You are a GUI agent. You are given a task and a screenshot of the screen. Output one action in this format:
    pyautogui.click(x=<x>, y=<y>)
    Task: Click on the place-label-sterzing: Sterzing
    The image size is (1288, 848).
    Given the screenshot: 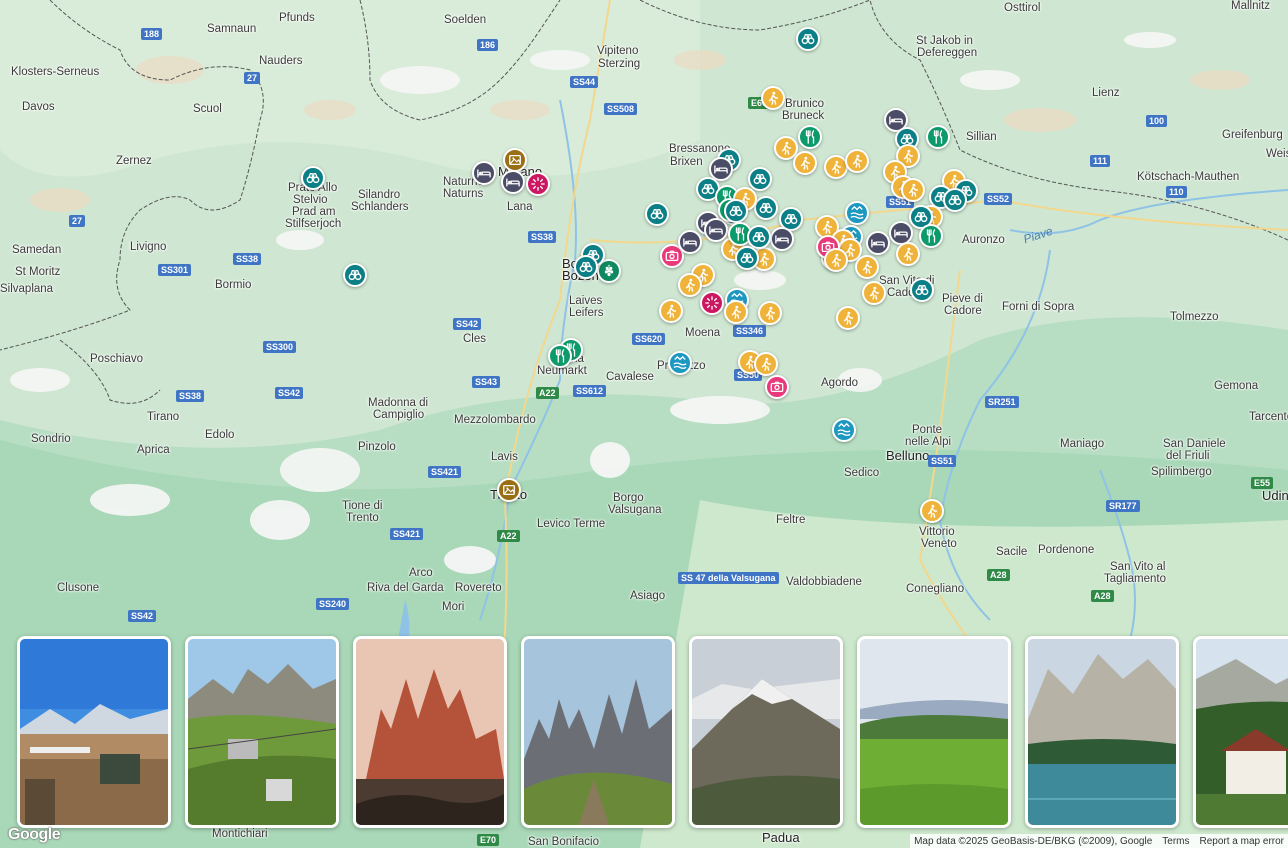 What is the action you would take?
    pyautogui.click(x=619, y=64)
    